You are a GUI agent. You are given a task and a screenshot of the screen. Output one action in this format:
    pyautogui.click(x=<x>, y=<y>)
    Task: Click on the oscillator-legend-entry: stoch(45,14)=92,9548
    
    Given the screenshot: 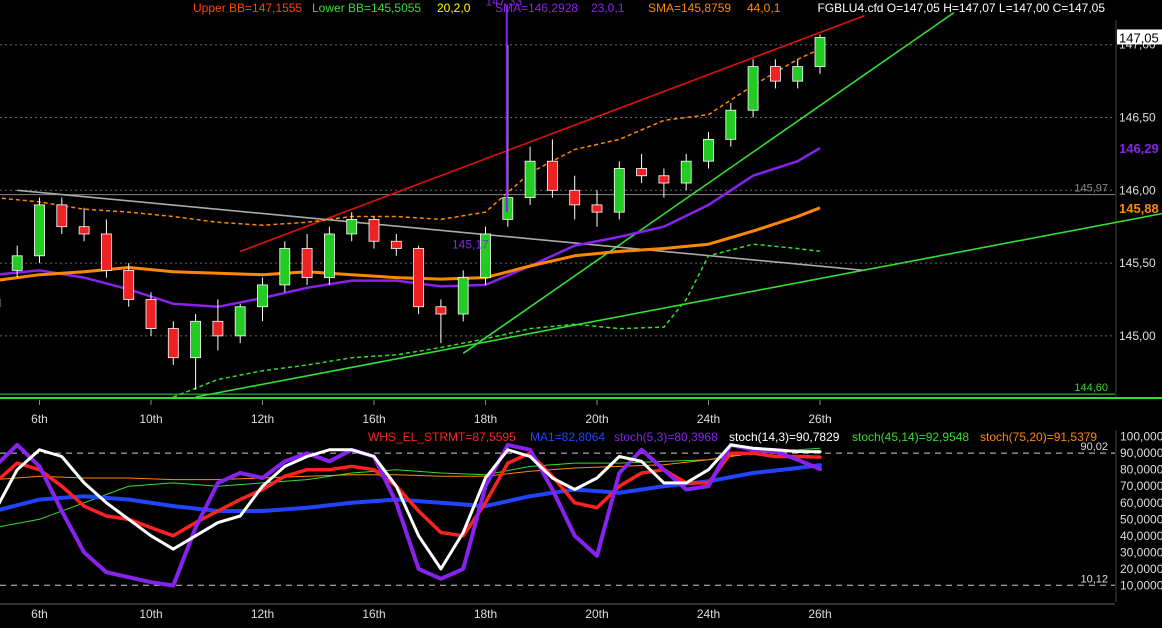 What is the action you would take?
    pyautogui.click(x=910, y=437)
    